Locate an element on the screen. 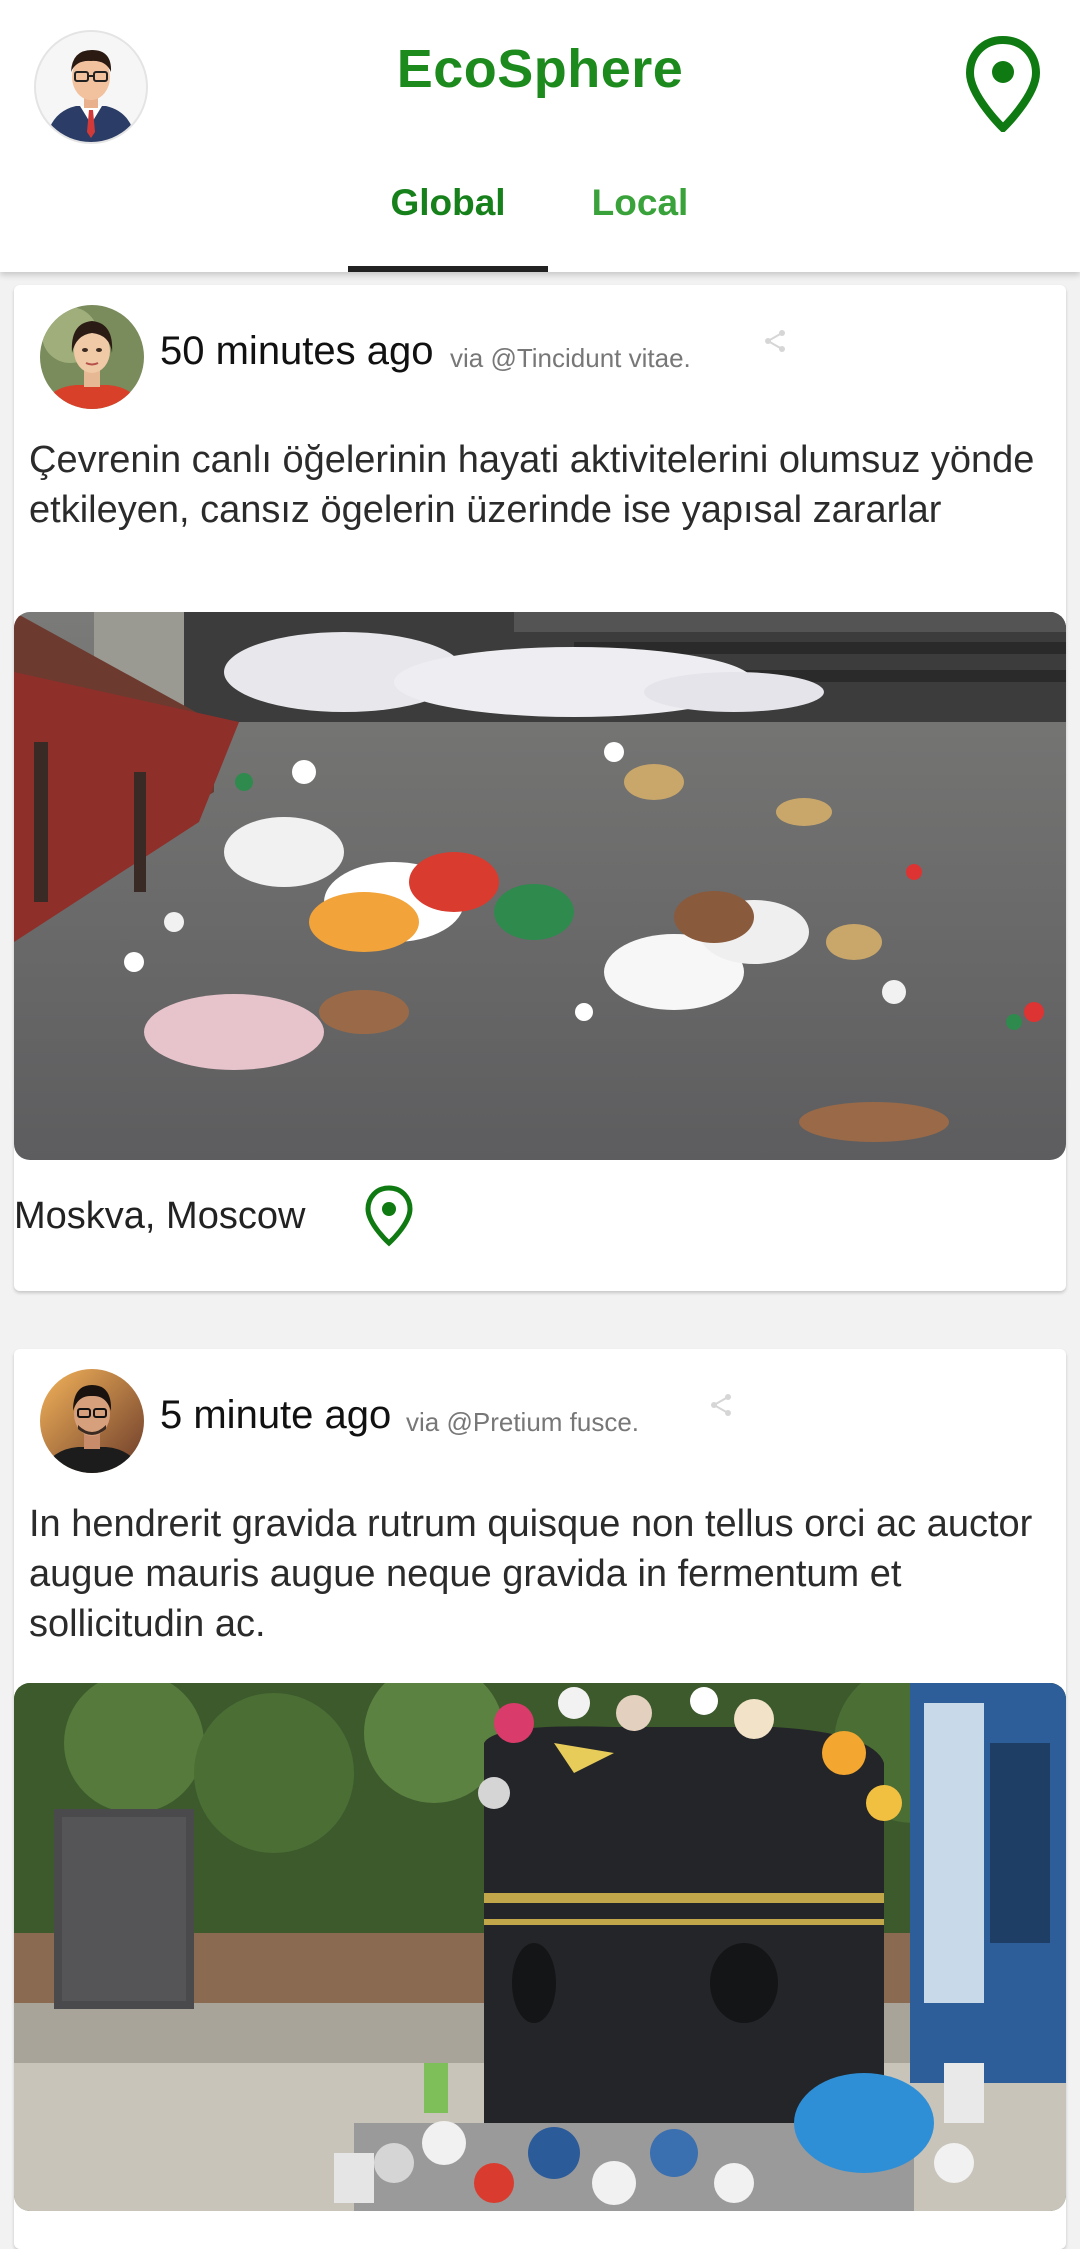 The width and height of the screenshot is (1080, 2249). app-title: EcoSphere is located at coordinates (540, 69).